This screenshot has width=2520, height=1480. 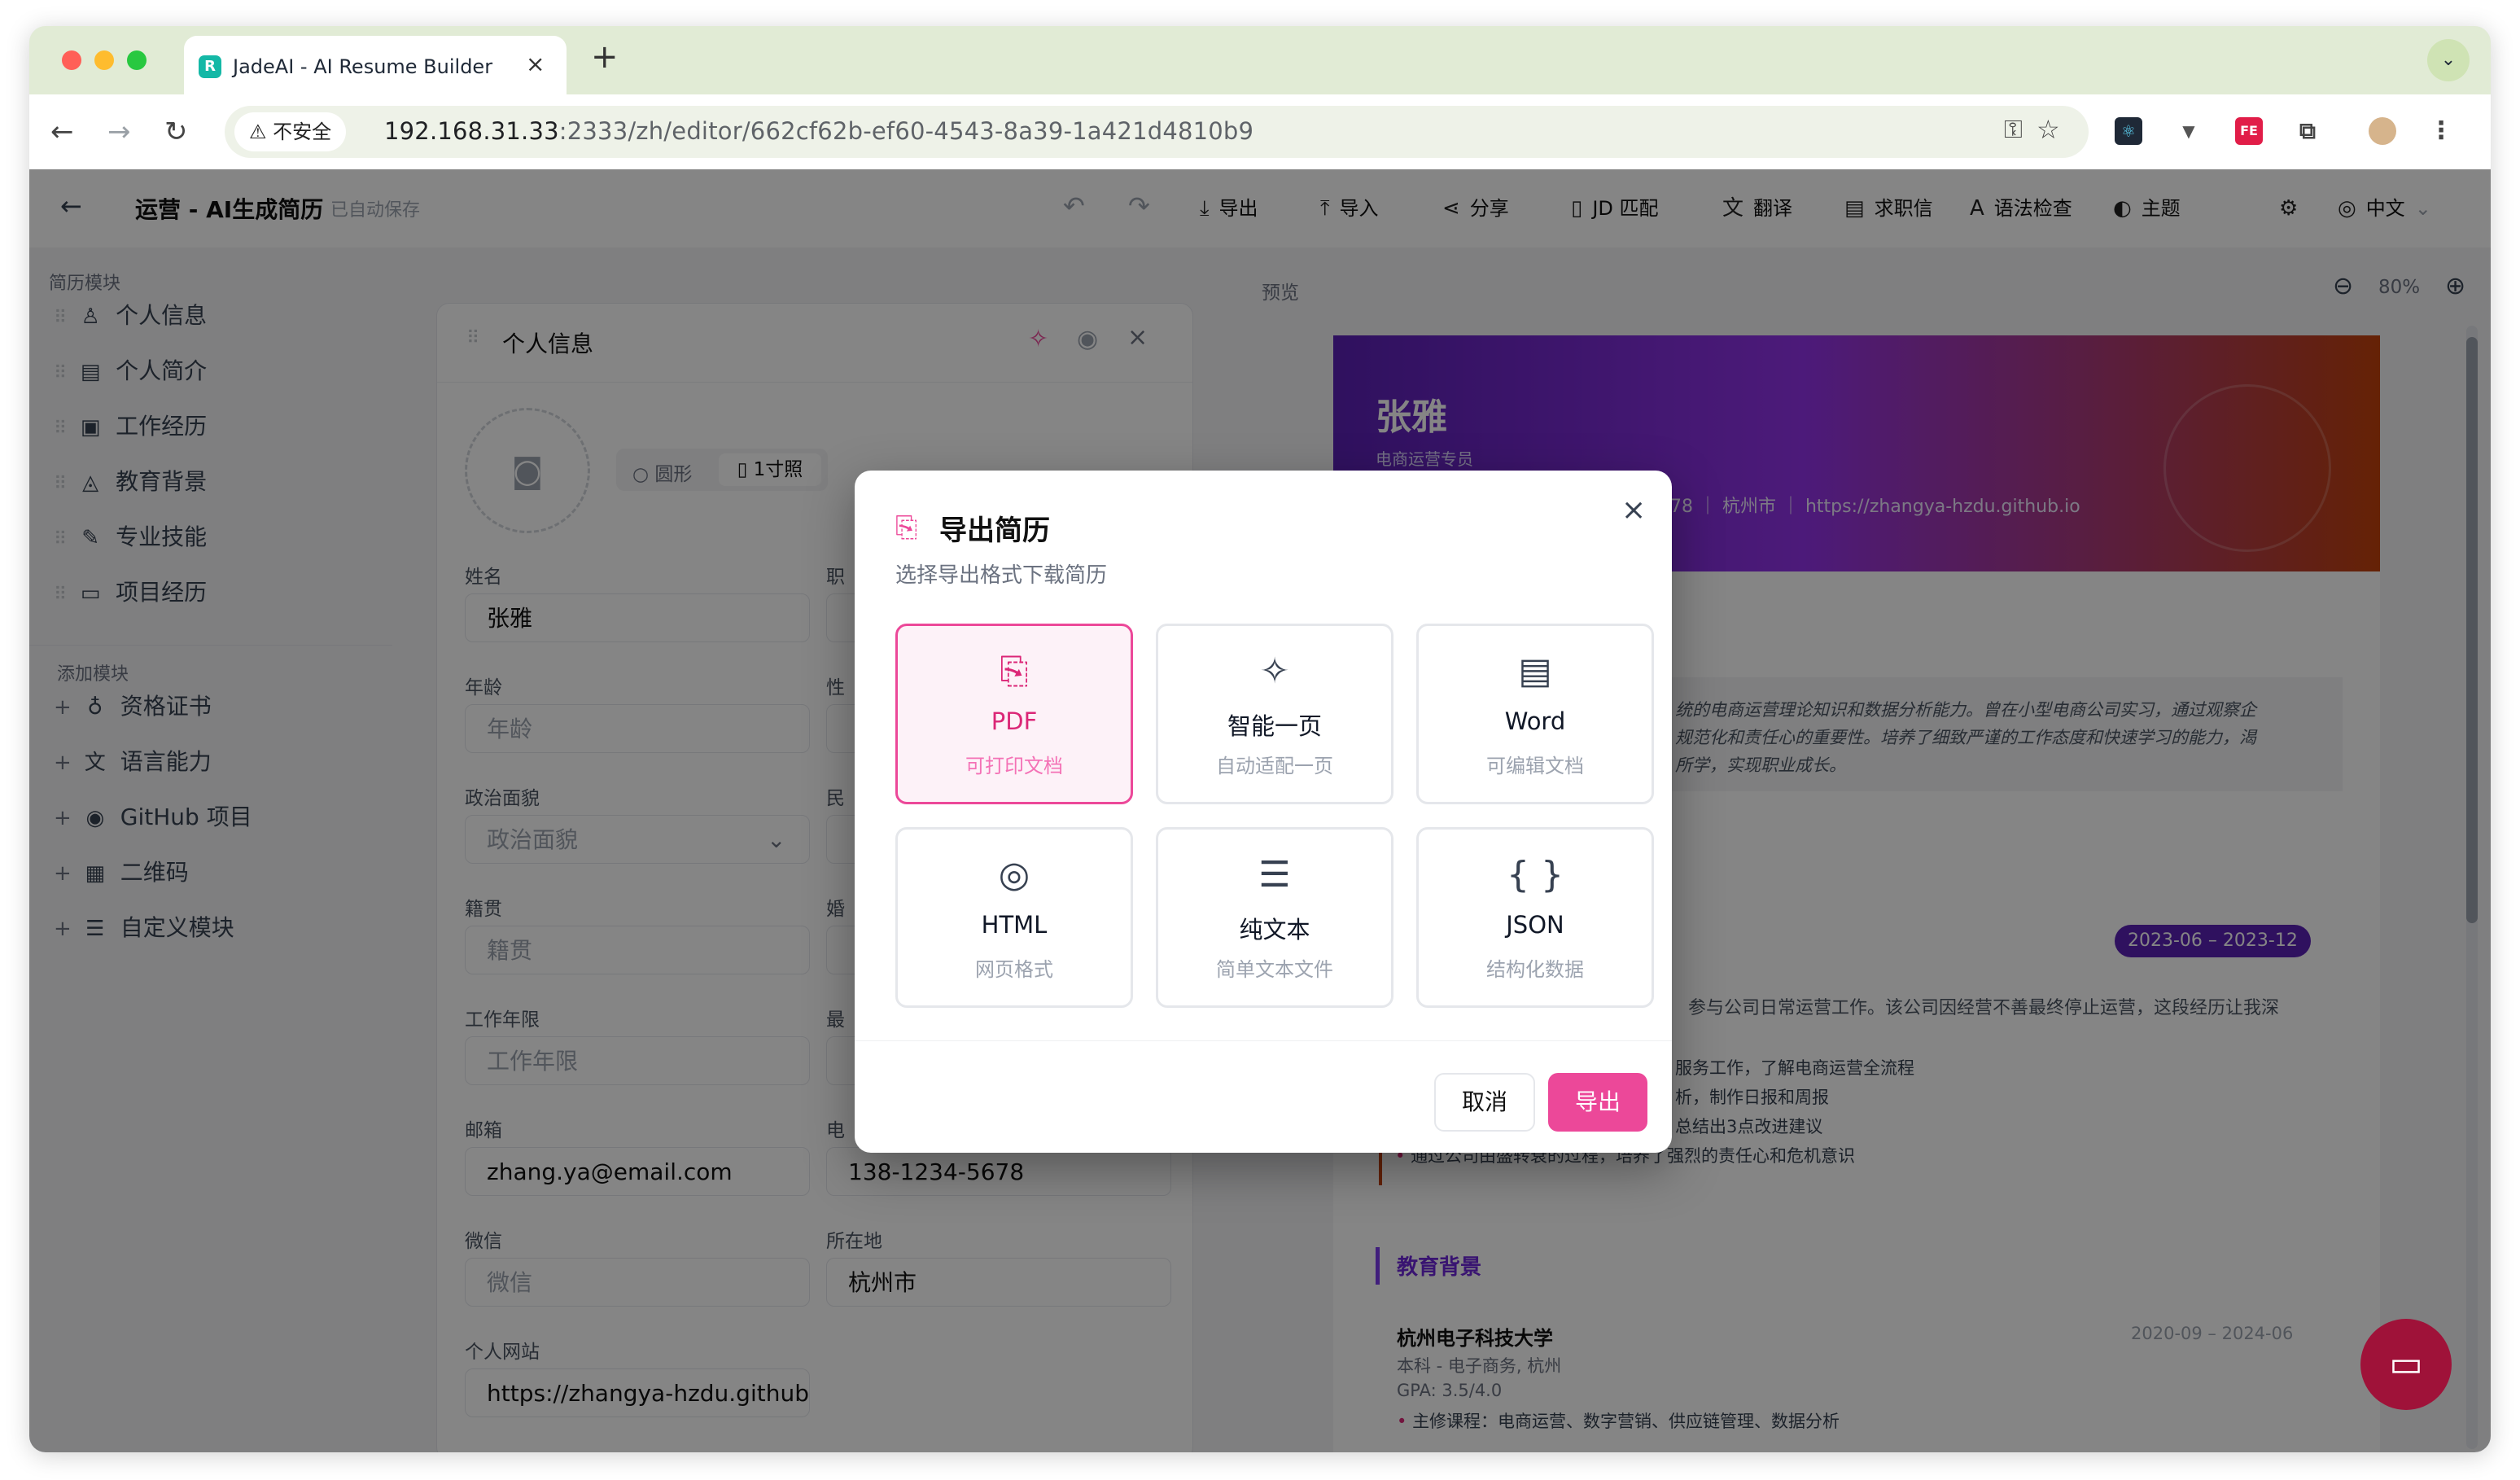 I want to click on insecure-badge: ⚠ 不安全, so click(x=291, y=131).